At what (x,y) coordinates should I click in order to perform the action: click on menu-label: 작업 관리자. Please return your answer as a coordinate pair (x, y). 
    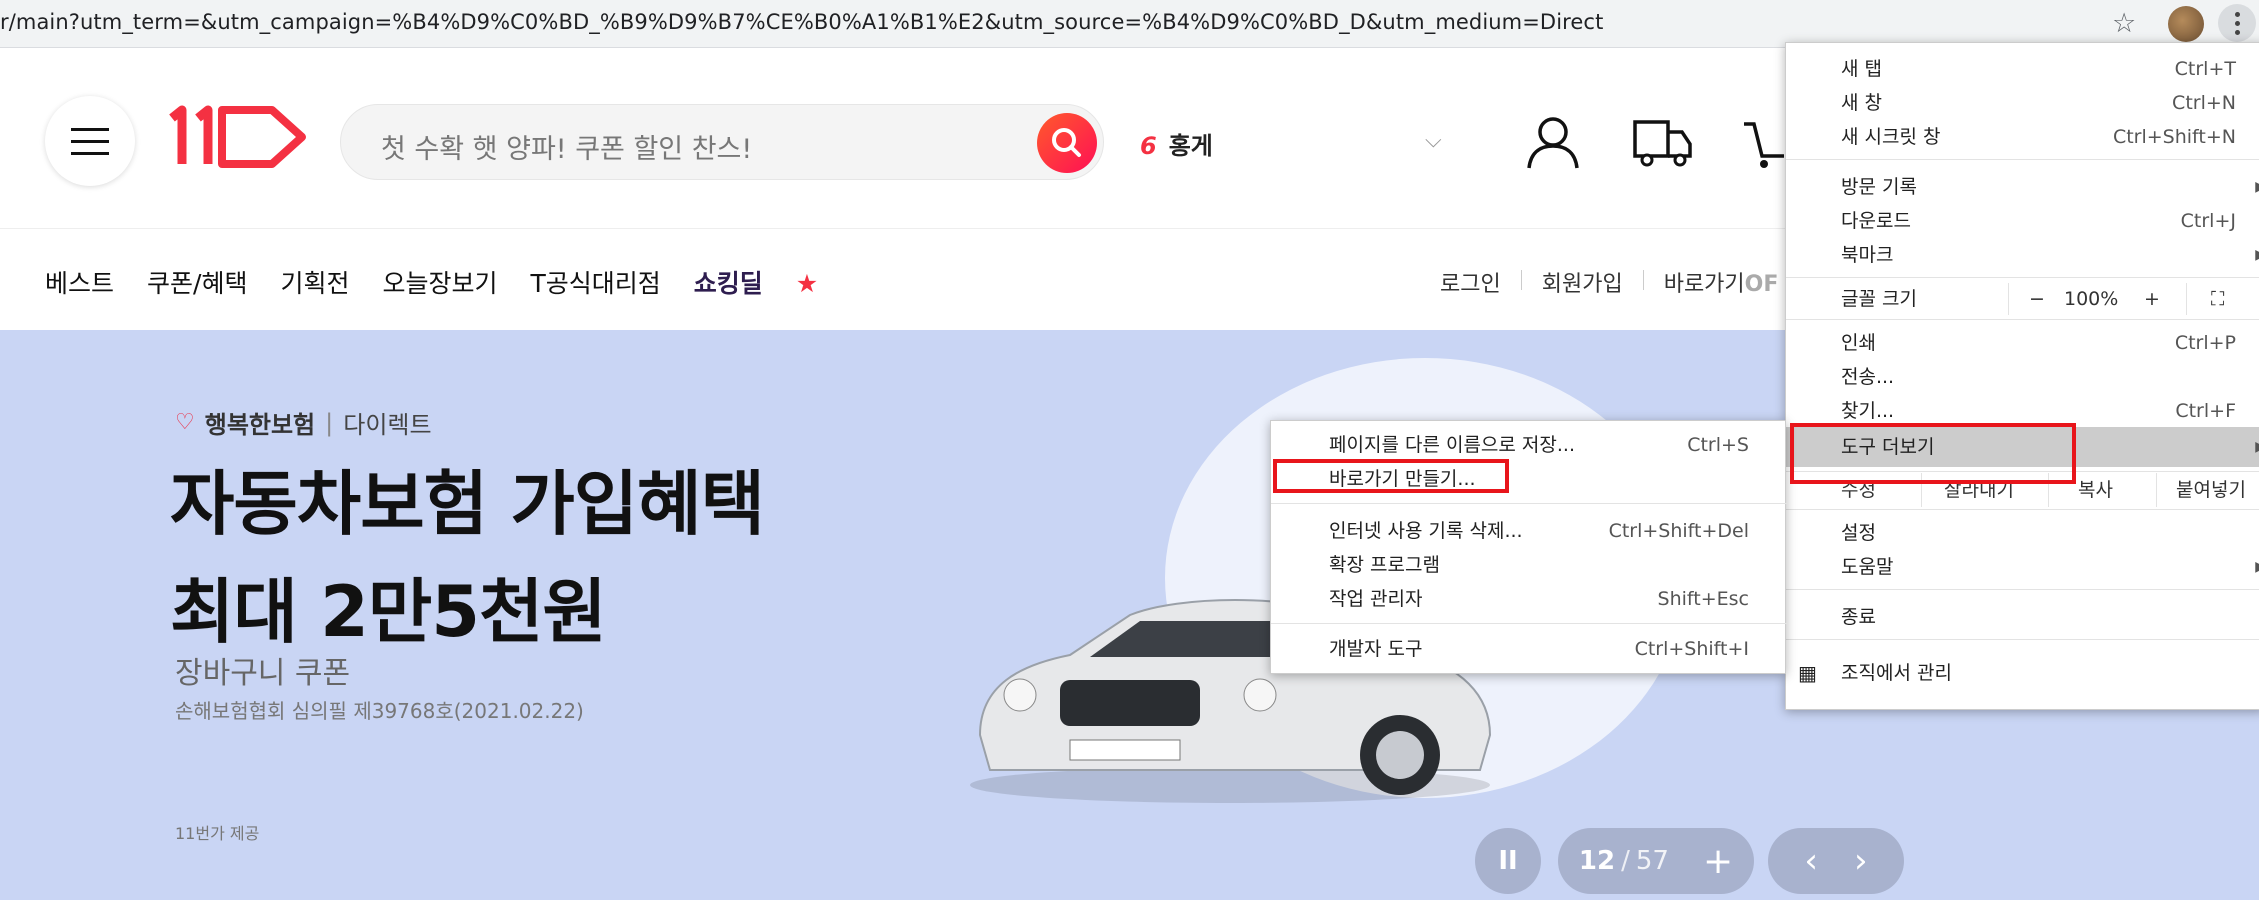
    Looking at the image, I should click on (1376, 599).